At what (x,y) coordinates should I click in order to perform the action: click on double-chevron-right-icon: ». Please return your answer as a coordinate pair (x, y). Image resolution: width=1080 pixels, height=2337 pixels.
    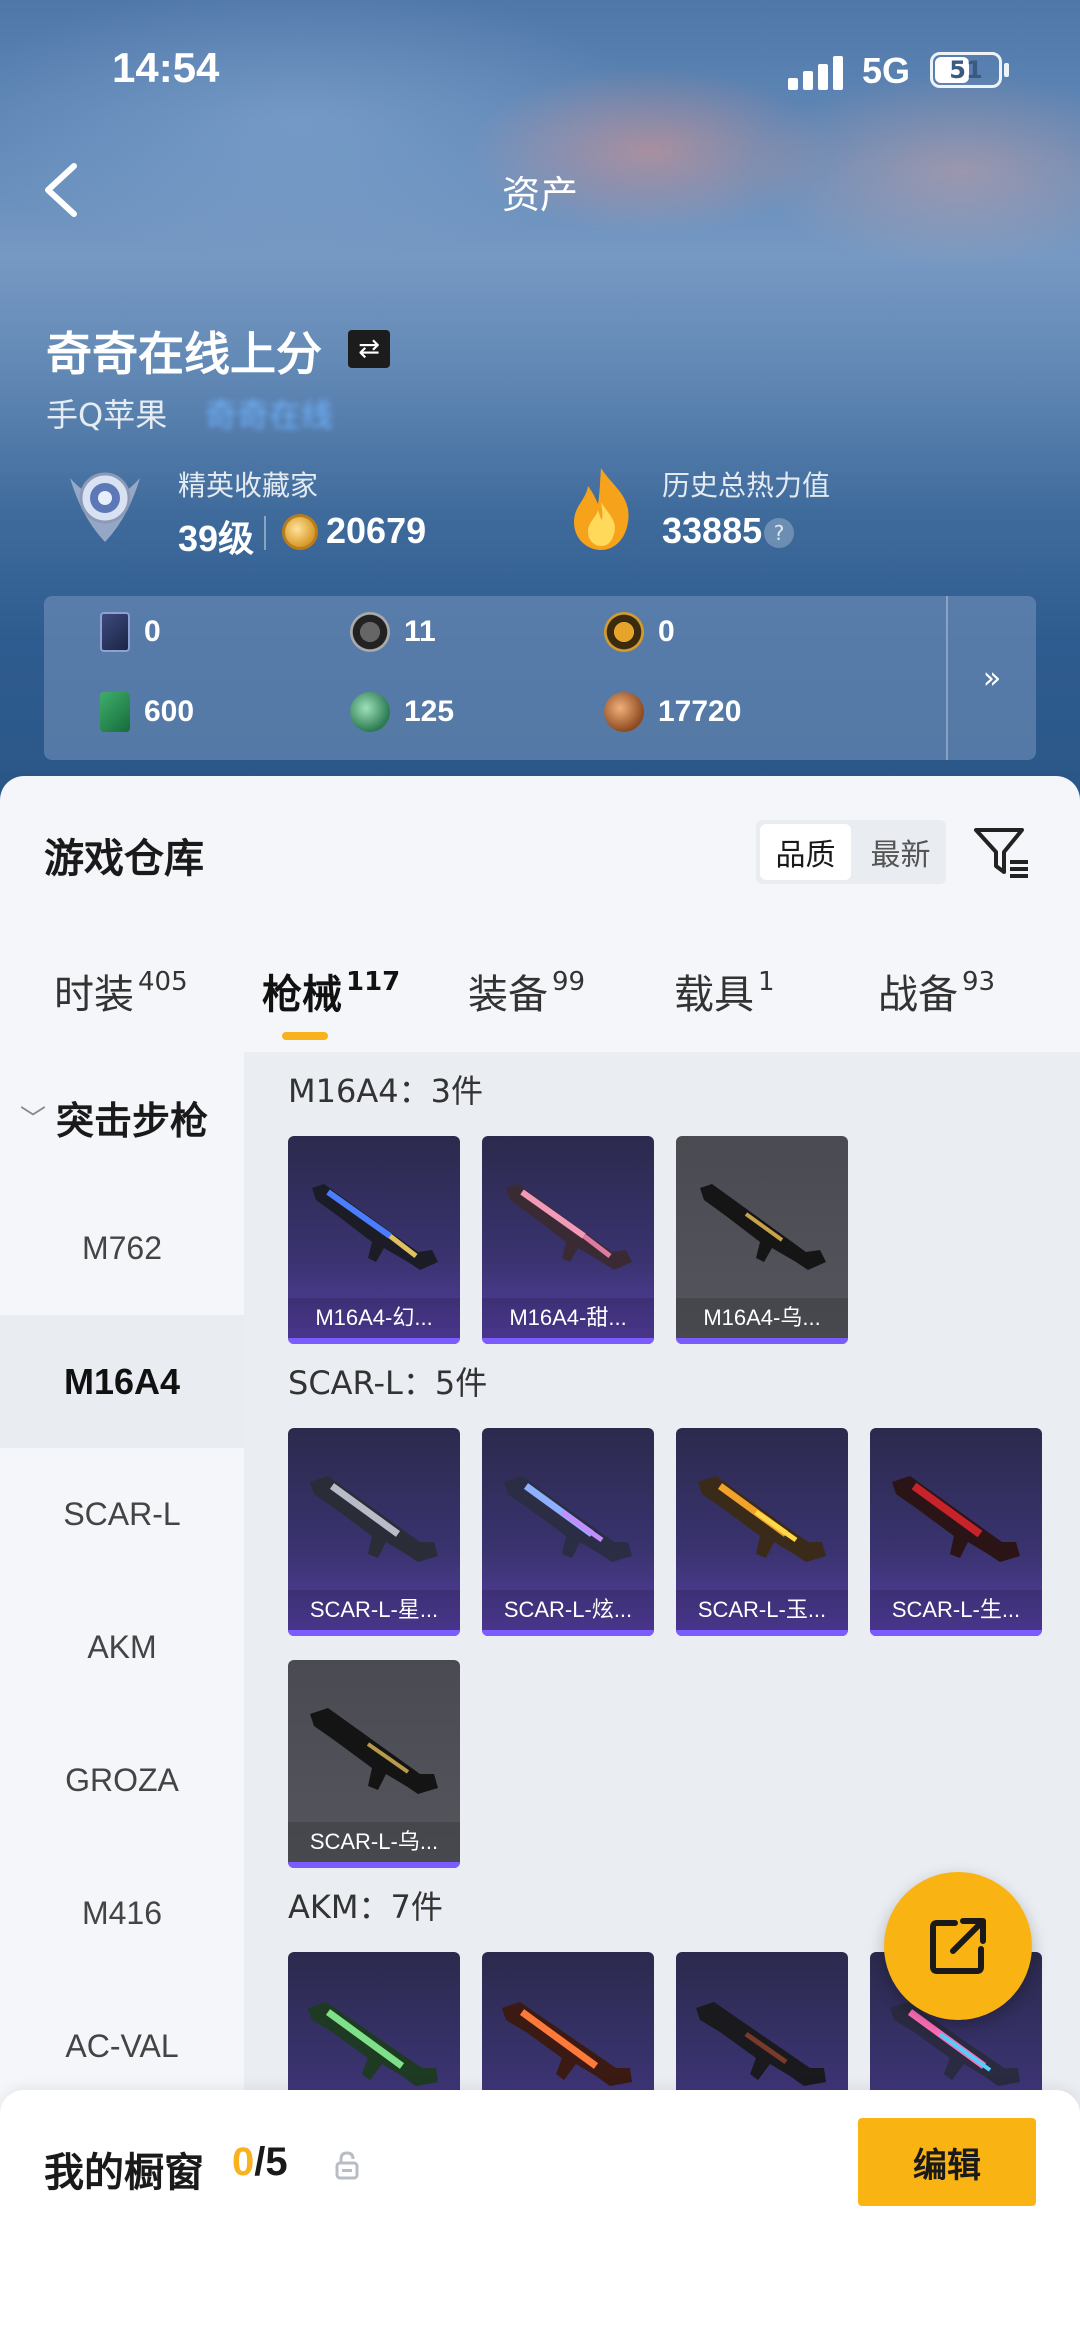
    Looking at the image, I should click on (992, 678).